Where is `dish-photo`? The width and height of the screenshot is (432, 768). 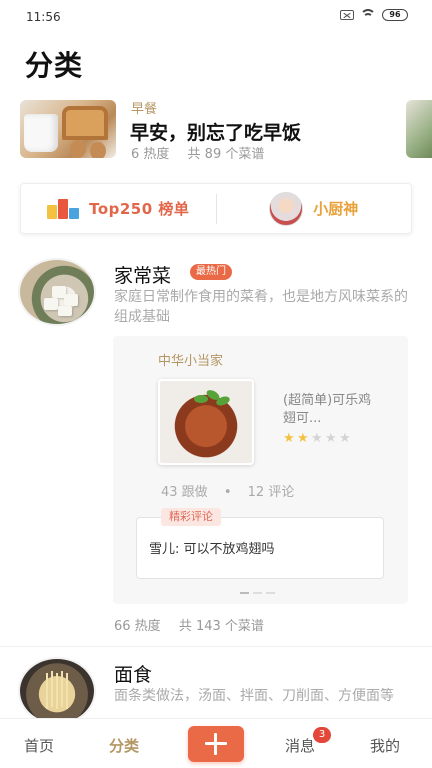 dish-photo is located at coordinates (206, 422).